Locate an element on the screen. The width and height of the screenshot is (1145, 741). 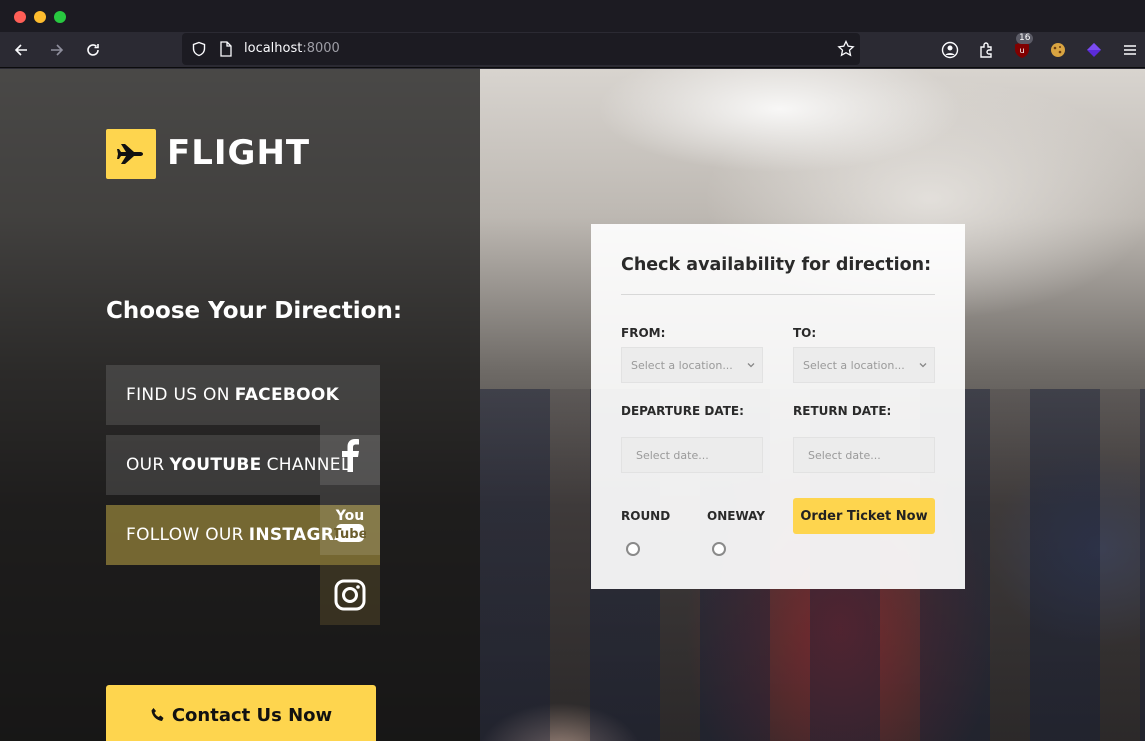
direction-heading: Choose Your Direction: is located at coordinates (254, 311).